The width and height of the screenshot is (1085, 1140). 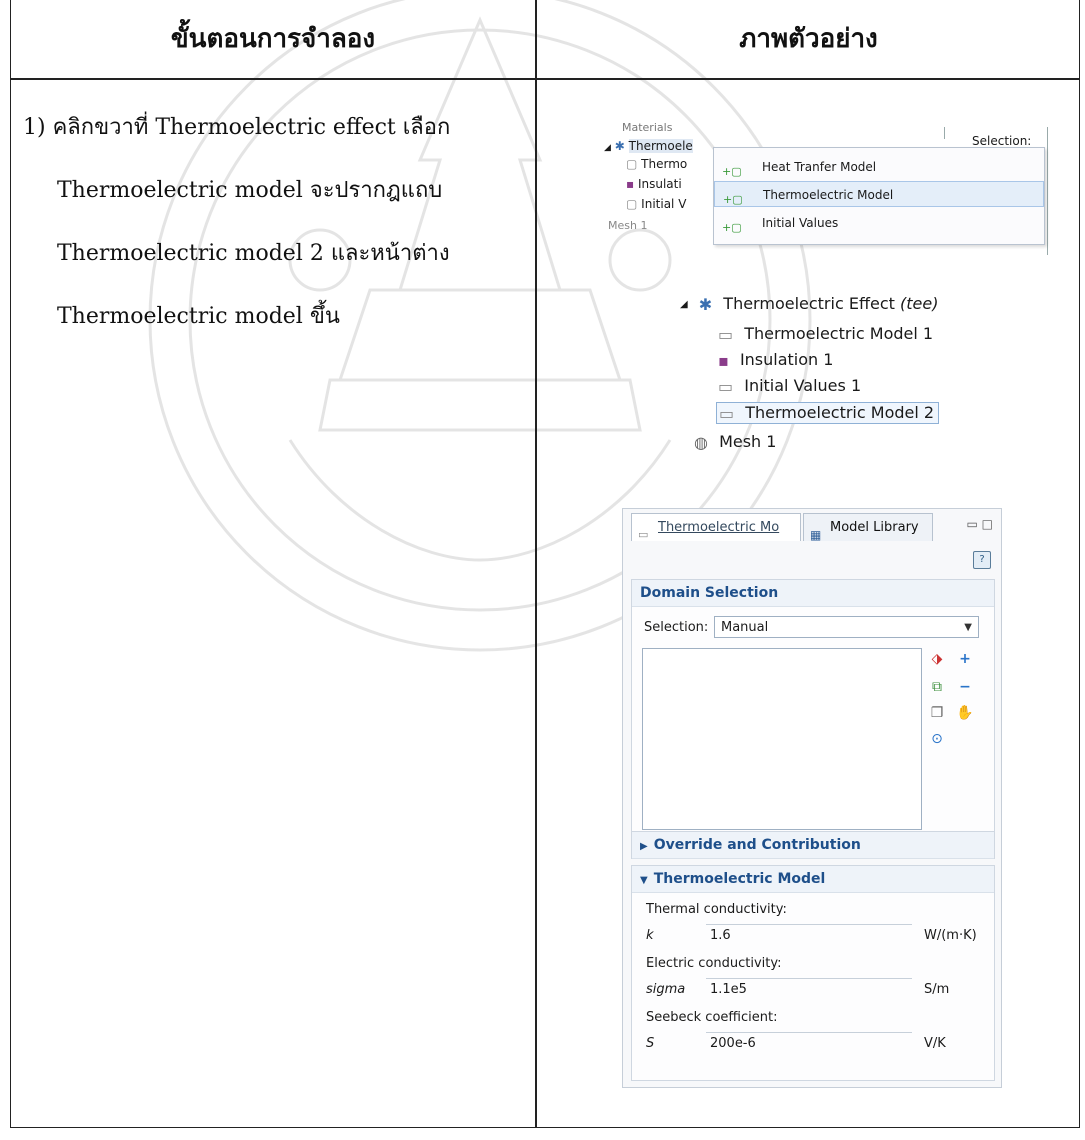 I want to click on menu-item-label: Initial Values, so click(x=800, y=223).